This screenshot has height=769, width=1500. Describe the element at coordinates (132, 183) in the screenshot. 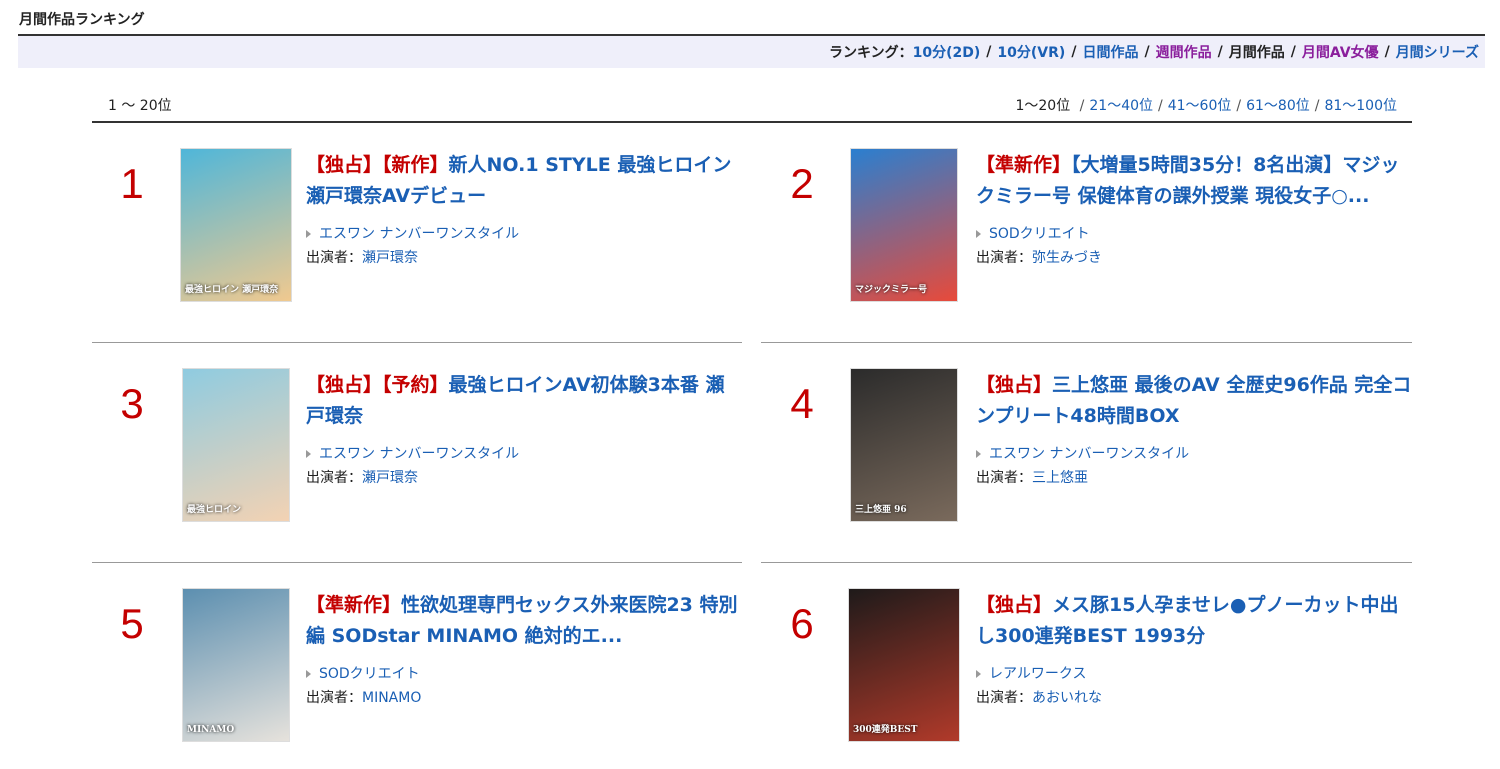

I see `rank-number: 1` at that location.